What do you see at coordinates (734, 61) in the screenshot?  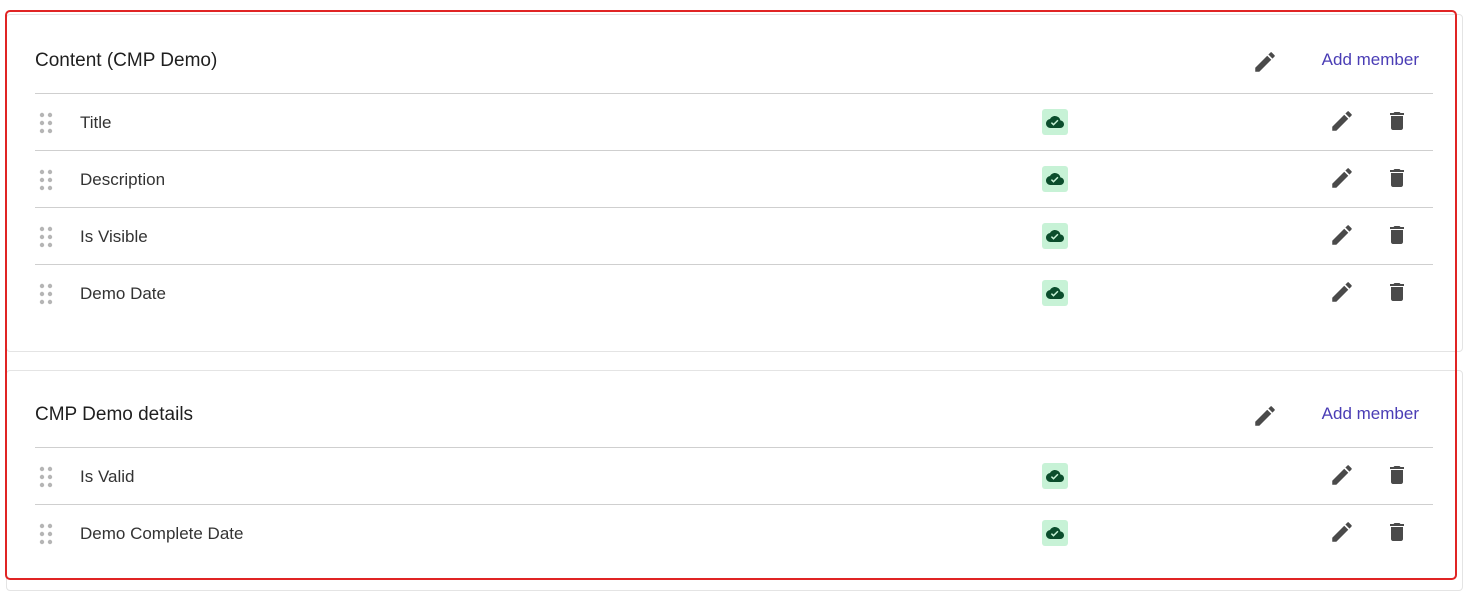 I see `section-header: Content (CMP Demo) Add member` at bounding box center [734, 61].